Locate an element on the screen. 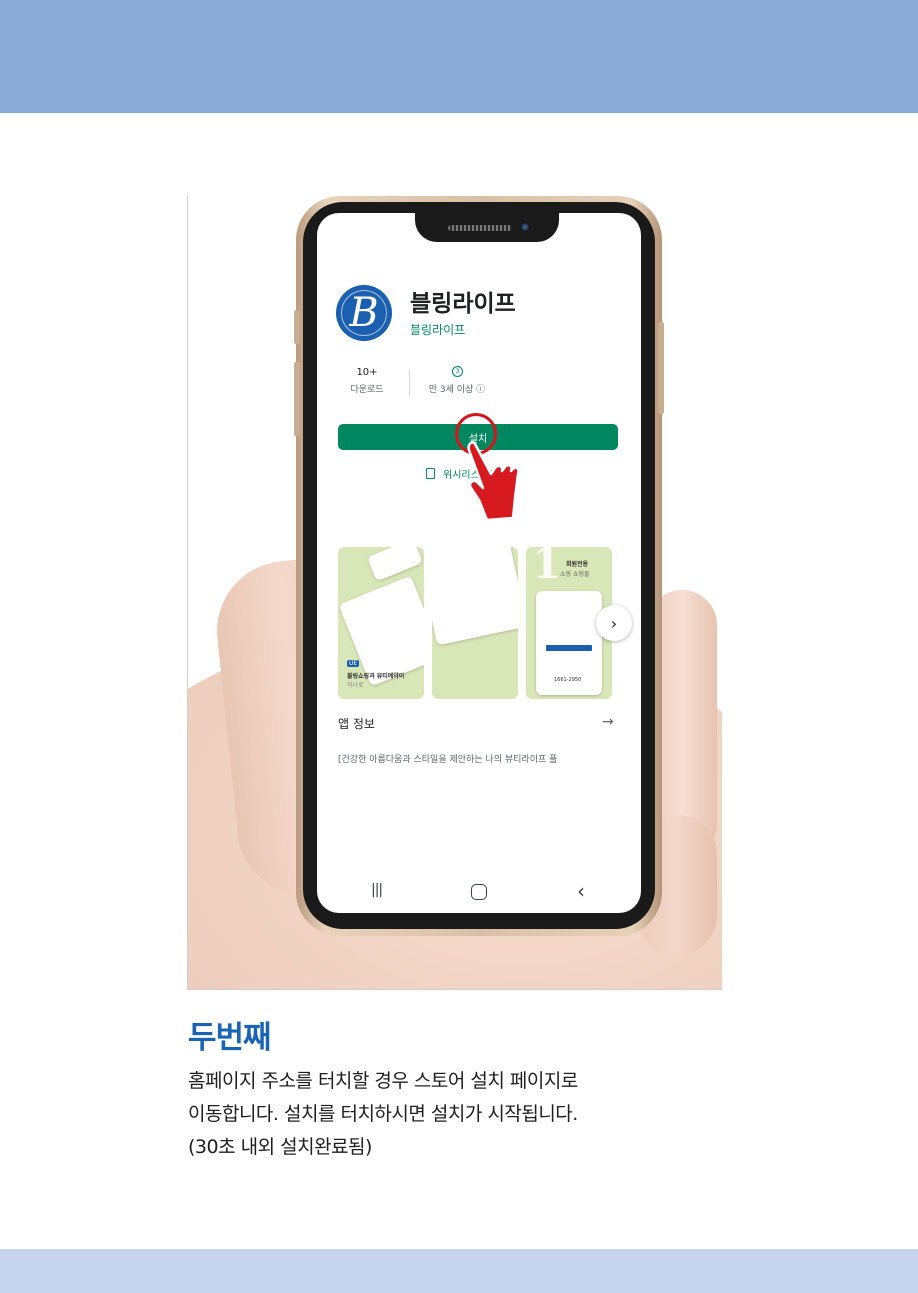  screenshot-1-caption-2: 하나로 is located at coordinates (355, 685).